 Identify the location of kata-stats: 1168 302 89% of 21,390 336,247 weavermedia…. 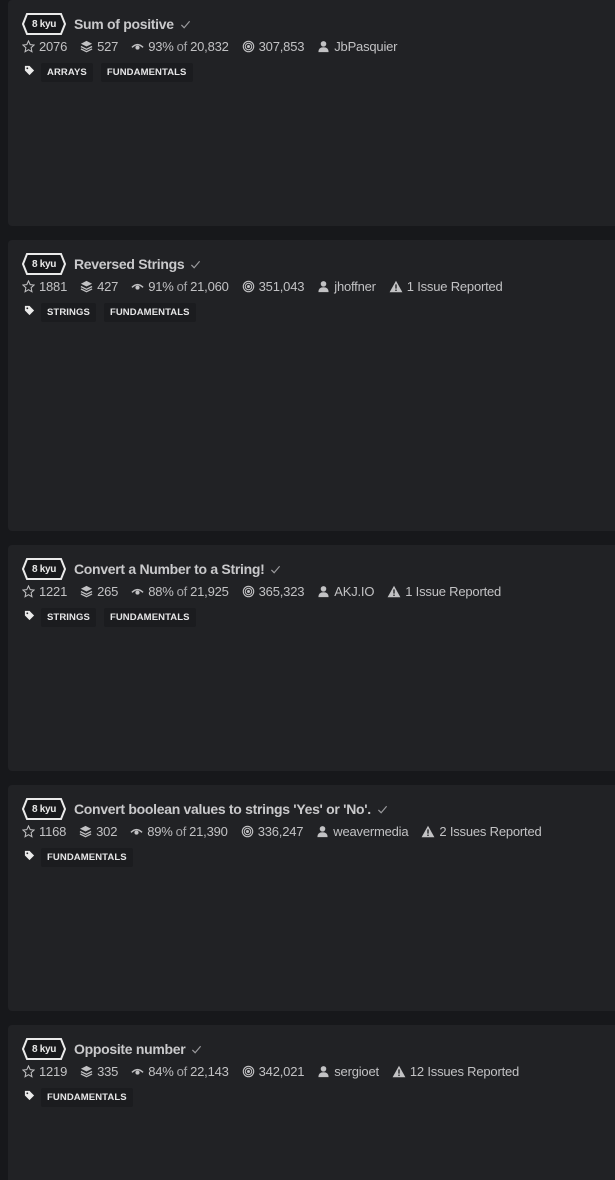
(288, 831).